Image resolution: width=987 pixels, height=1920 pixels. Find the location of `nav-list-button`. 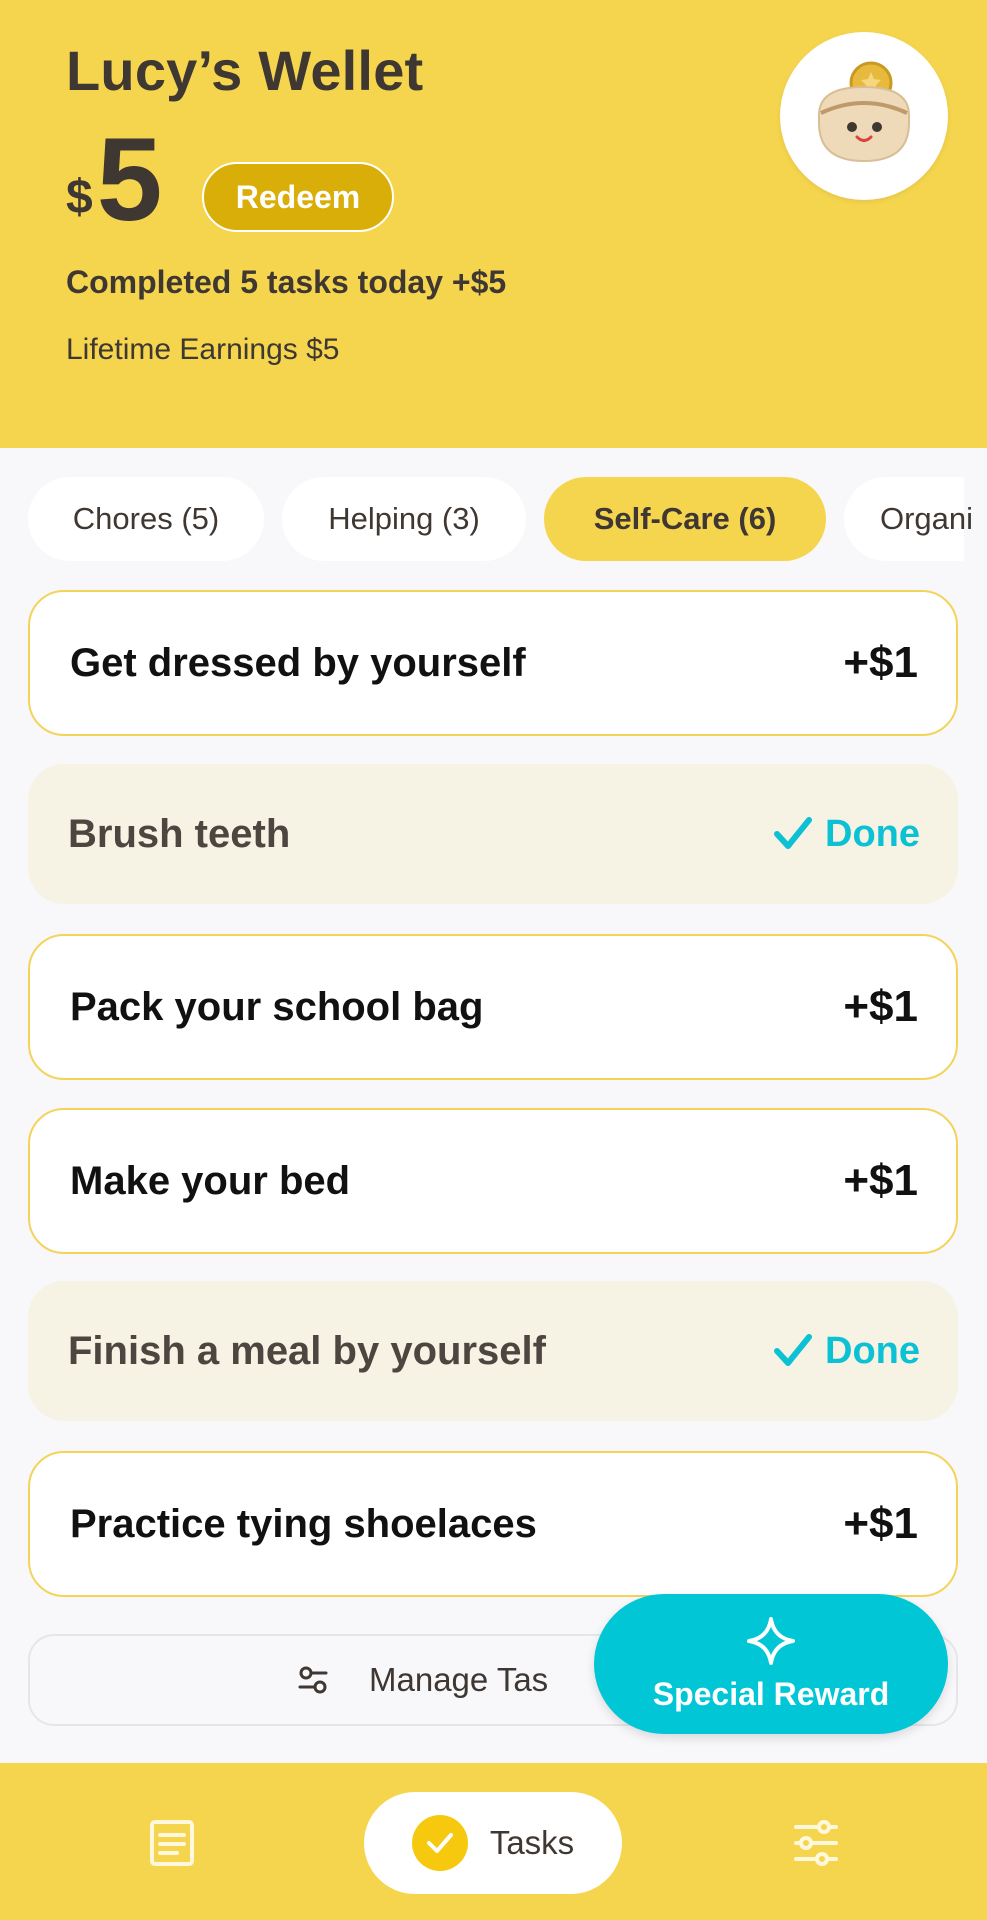

nav-list-button is located at coordinates (172, 1843).